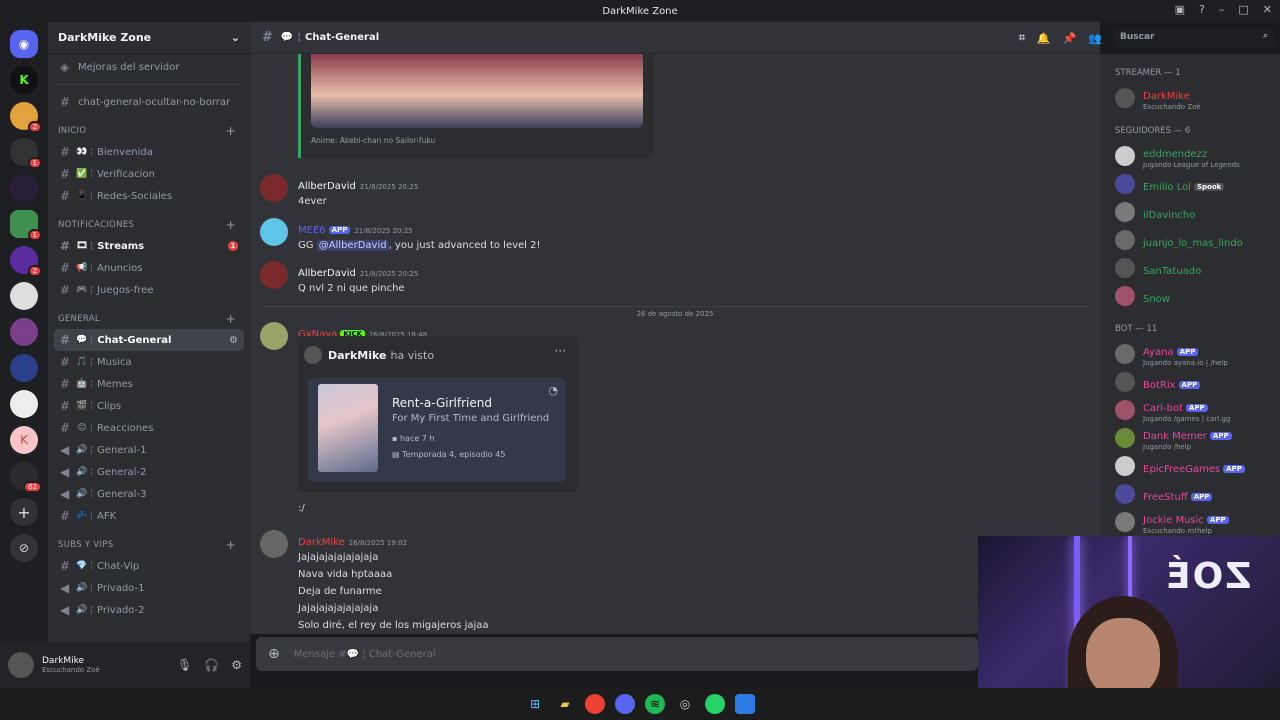  I want to click on category-header: NOTIFICACIONES +, so click(149, 225).